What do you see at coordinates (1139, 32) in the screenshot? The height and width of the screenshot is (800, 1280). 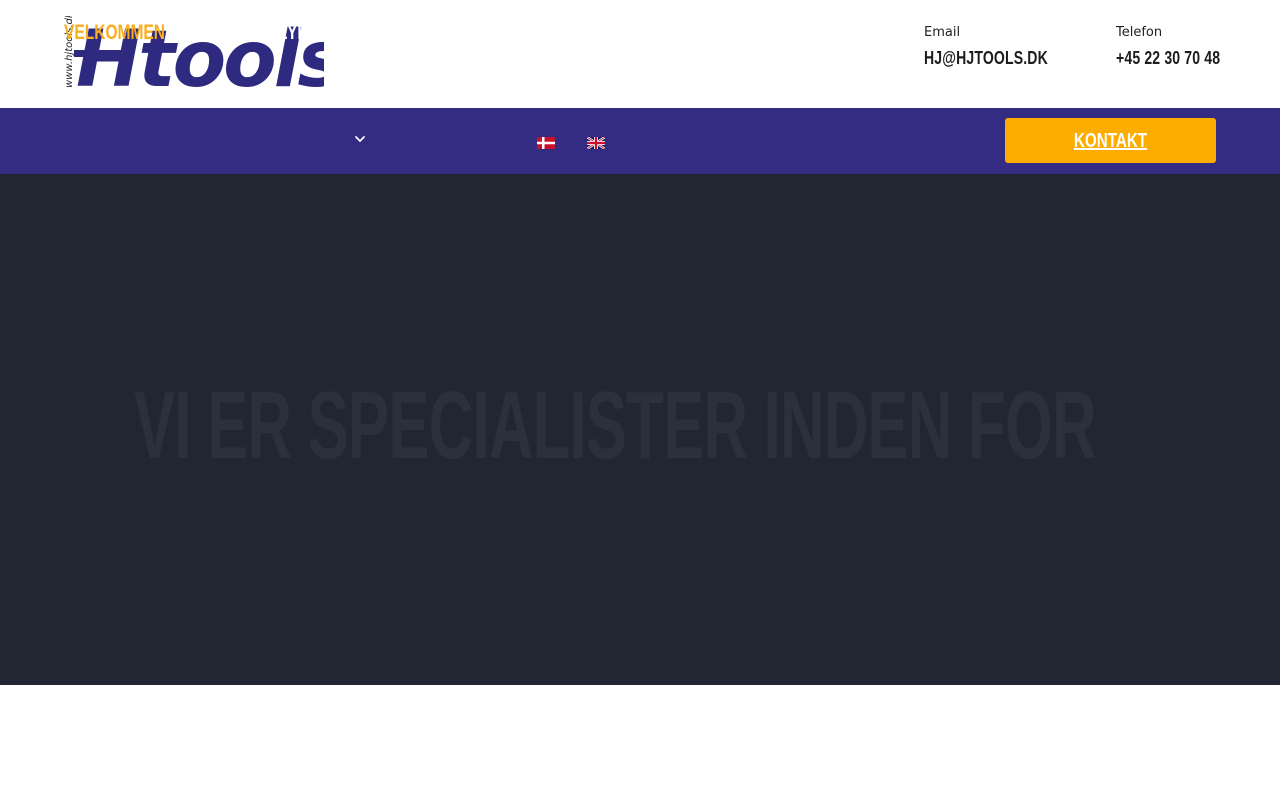 I see `phone-label: Telefon` at bounding box center [1139, 32].